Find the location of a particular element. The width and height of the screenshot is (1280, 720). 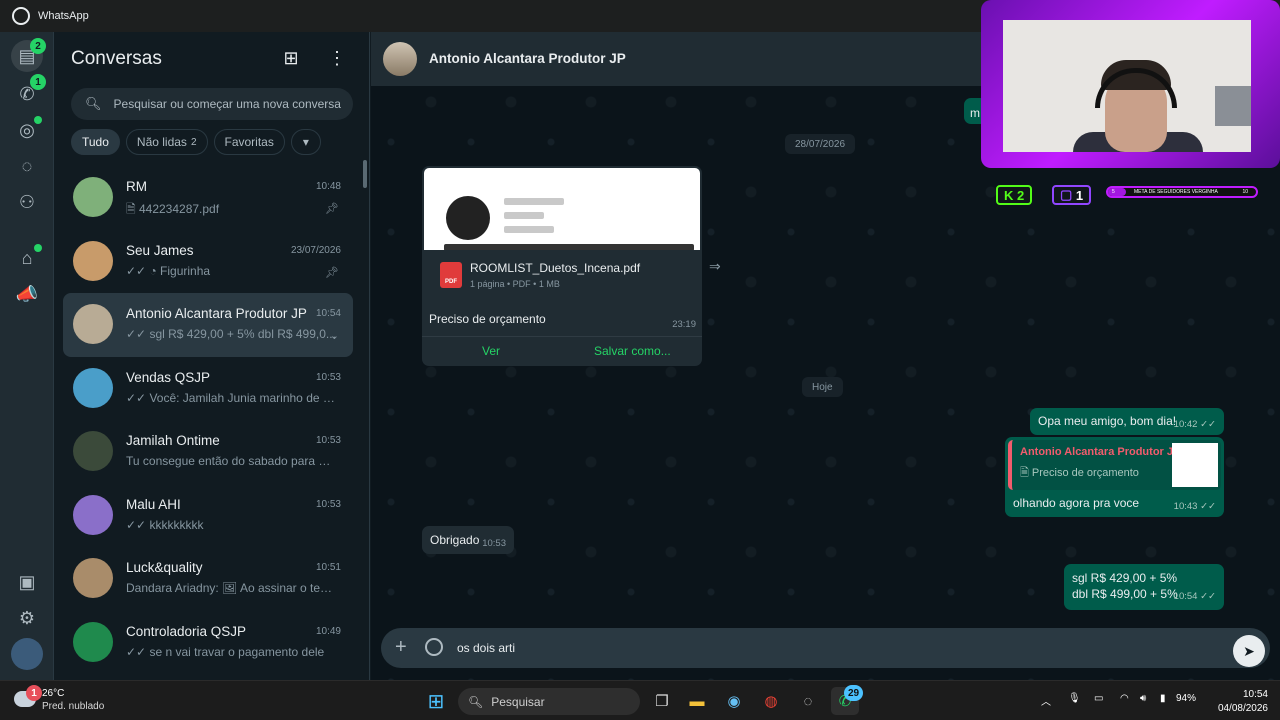

chat-name: Seu James is located at coordinates (160, 250).